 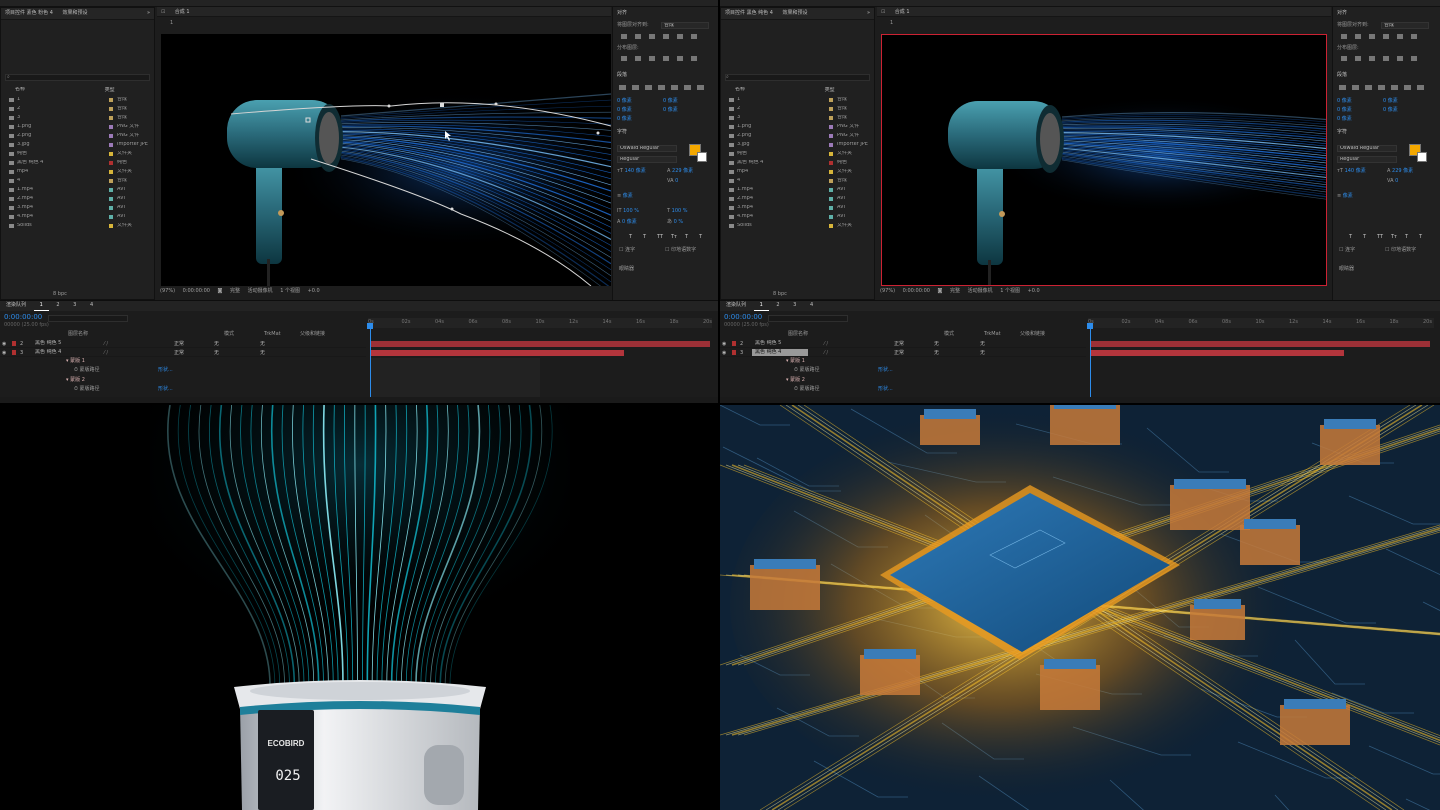 What do you see at coordinates (743, 317) in the screenshot?
I see `timeline-timecode: 0:00:00:00` at bounding box center [743, 317].